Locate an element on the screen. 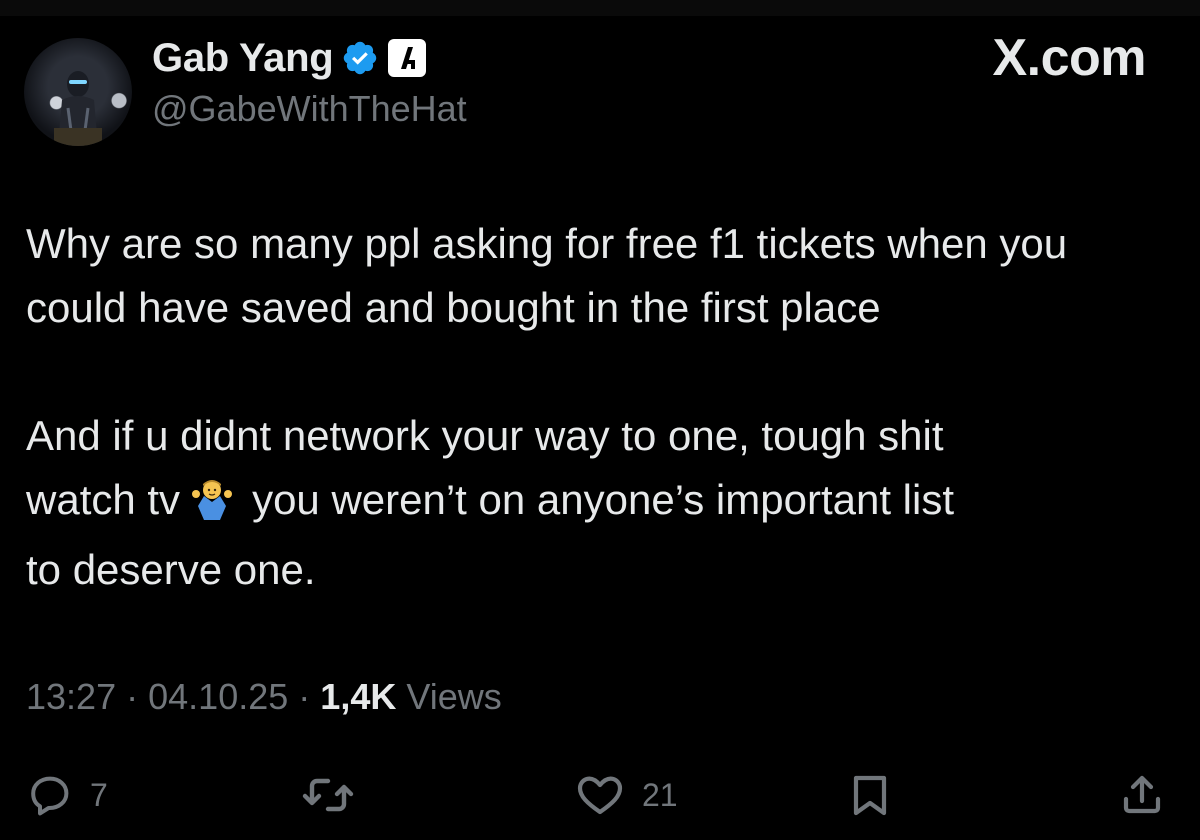  repost-button is located at coordinates (336, 795).